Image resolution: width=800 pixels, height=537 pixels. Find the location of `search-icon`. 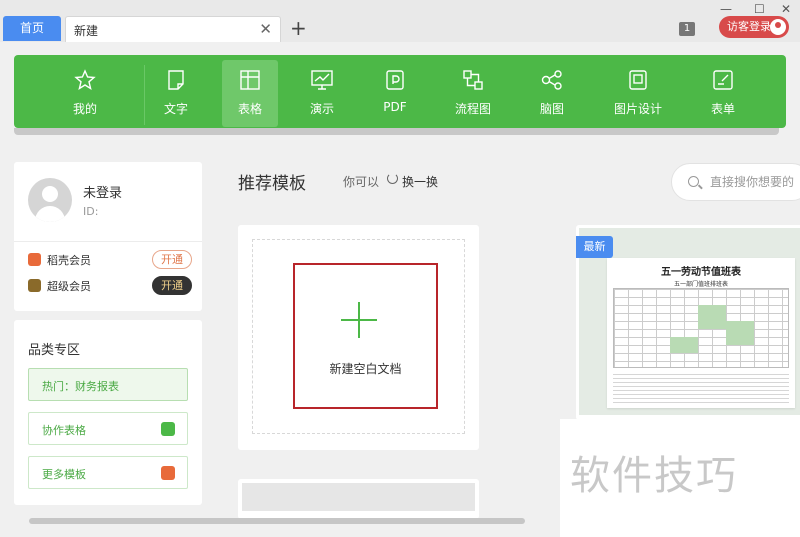

search-icon is located at coordinates (693, 181).